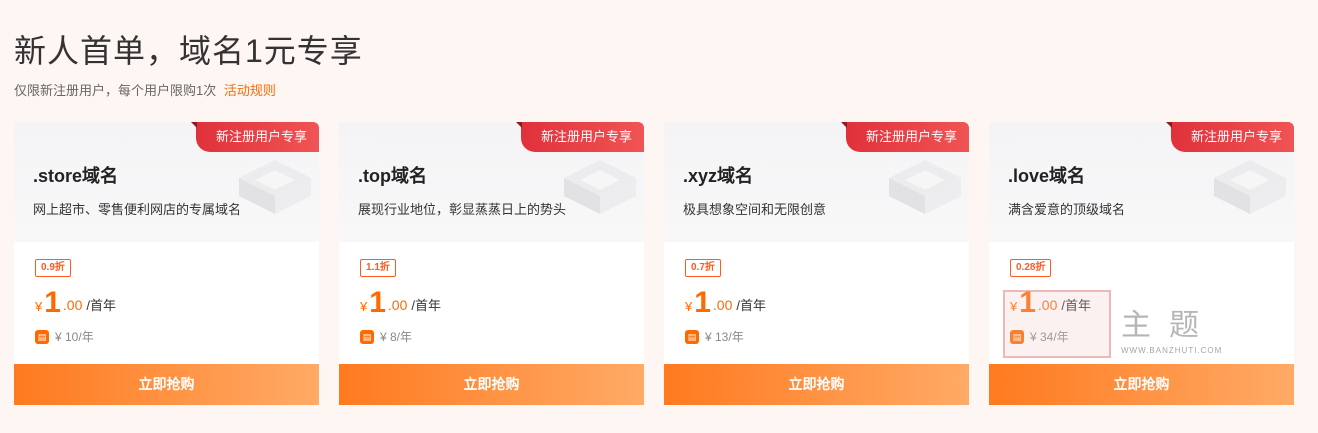 The height and width of the screenshot is (433, 1318). I want to click on domain-name: .store域名, so click(76, 176).